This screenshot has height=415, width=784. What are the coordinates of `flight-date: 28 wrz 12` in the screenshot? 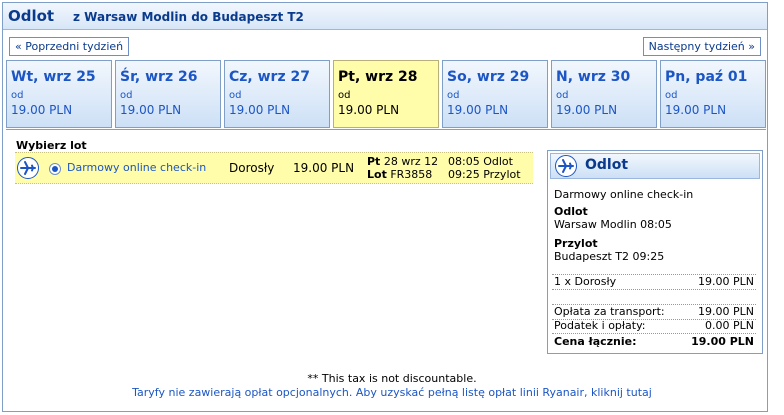 It's located at (411, 161).